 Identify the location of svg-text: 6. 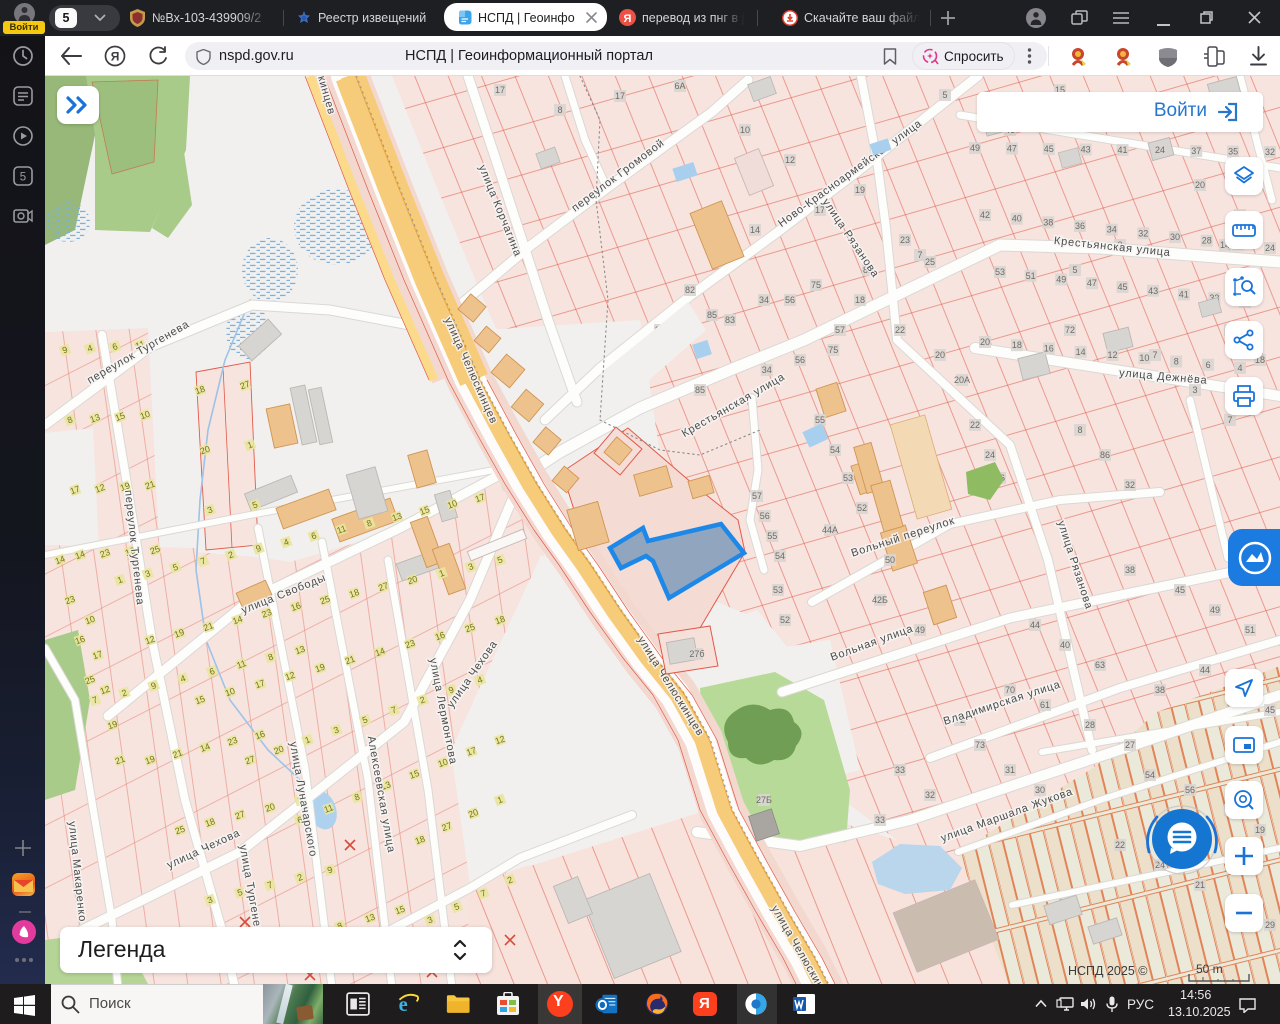
(1208, 365).